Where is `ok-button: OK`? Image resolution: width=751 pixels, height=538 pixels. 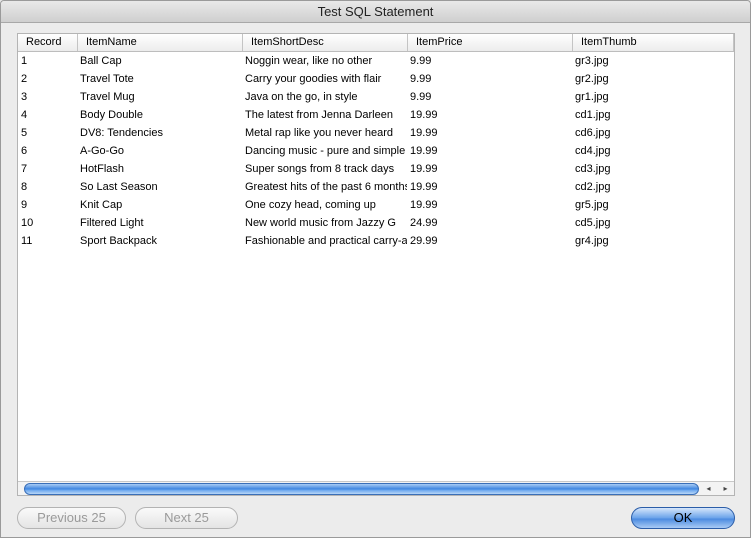
ok-button: OK is located at coordinates (683, 518).